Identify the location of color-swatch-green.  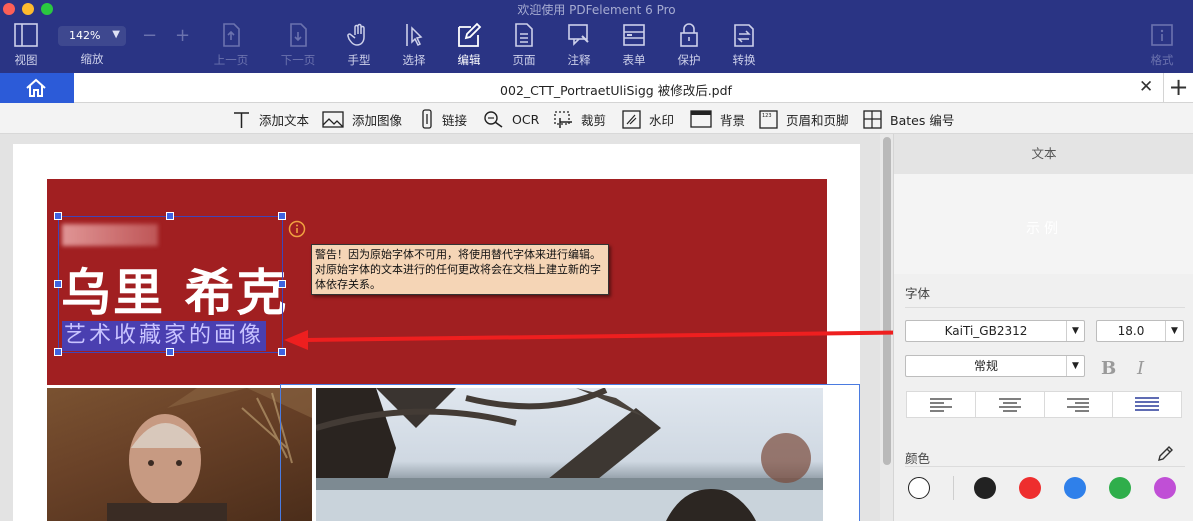
(1120, 488).